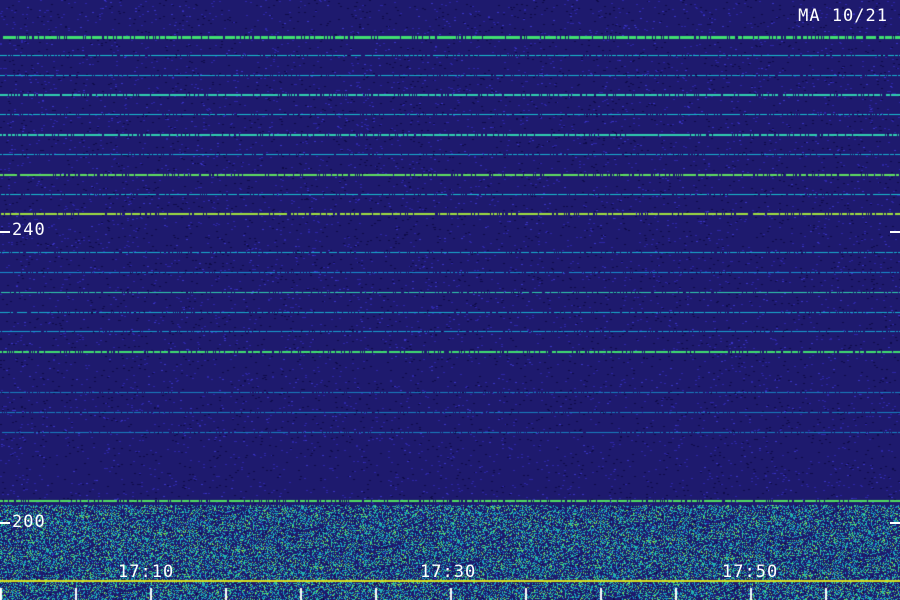 Image resolution: width=900 pixels, height=600 pixels. I want to click on freq-label-200: 200, so click(29, 522).